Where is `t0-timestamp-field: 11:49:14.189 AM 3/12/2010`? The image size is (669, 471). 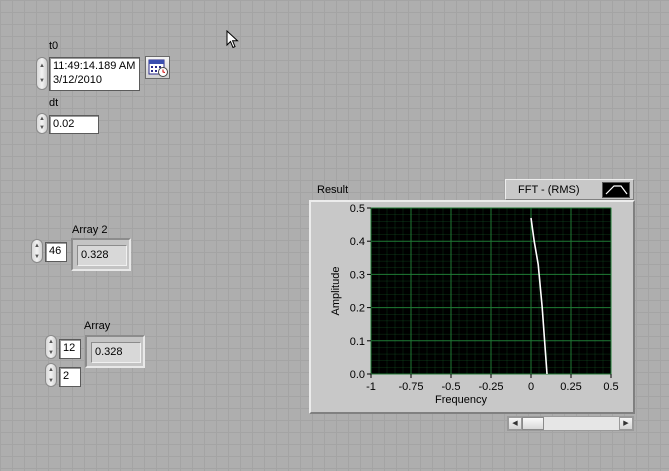
t0-timestamp-field: 11:49:14.189 AM 3/12/2010 is located at coordinates (94, 74).